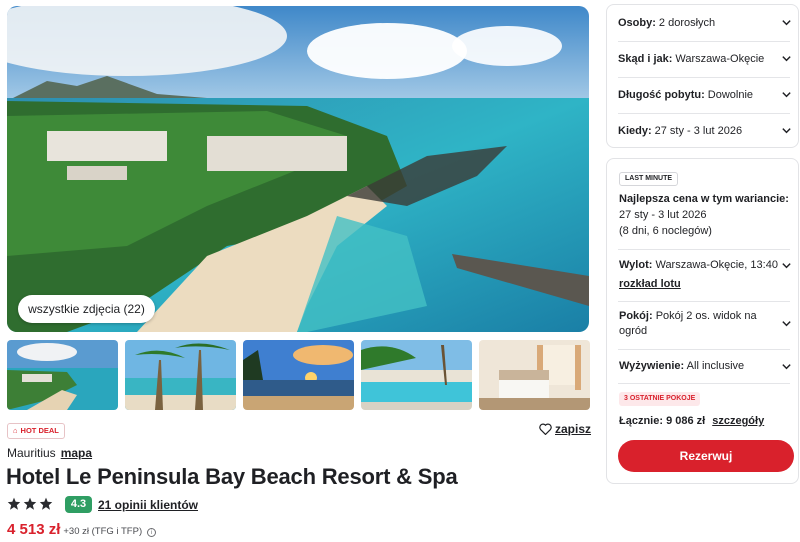  I want to click on dates-label: Kiedy:, so click(635, 131).